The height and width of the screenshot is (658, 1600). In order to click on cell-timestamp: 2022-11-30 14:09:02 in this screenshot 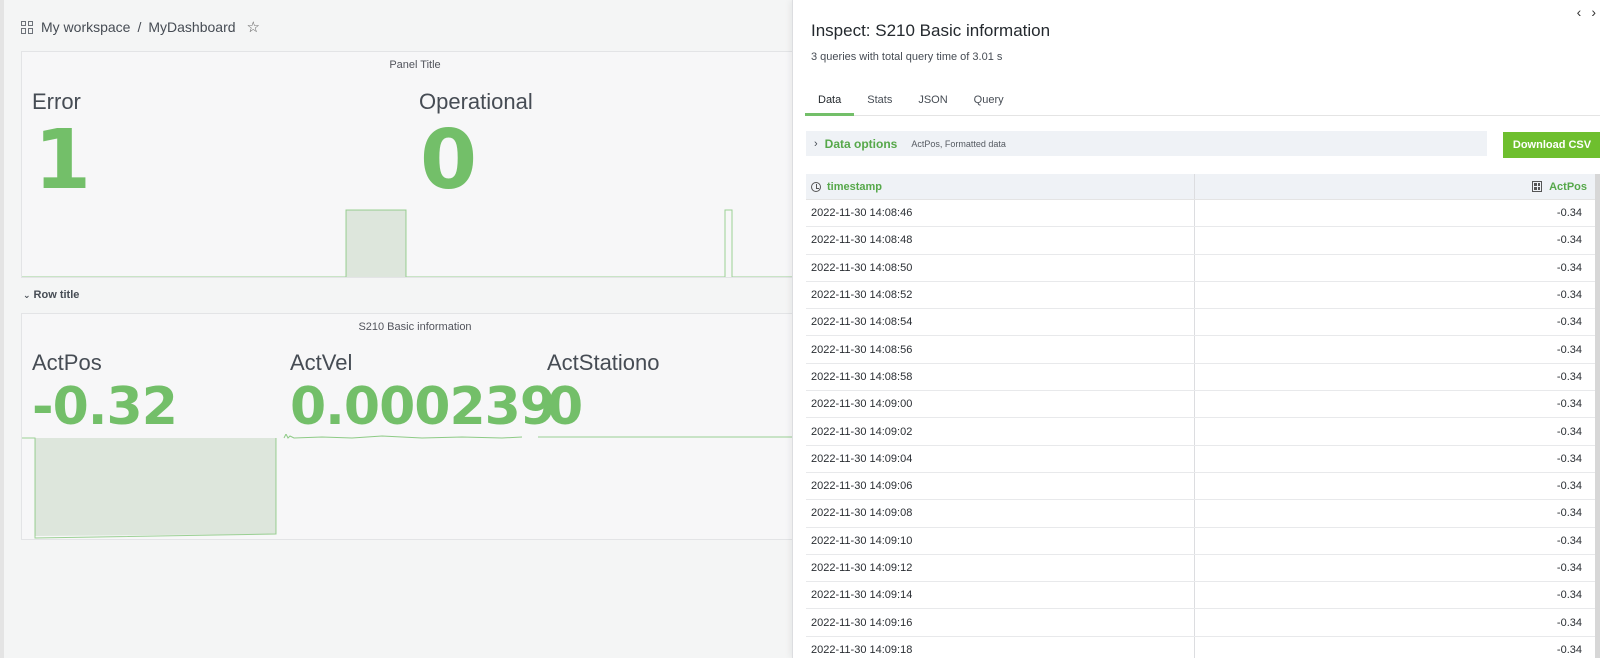, I will do `click(1000, 431)`.